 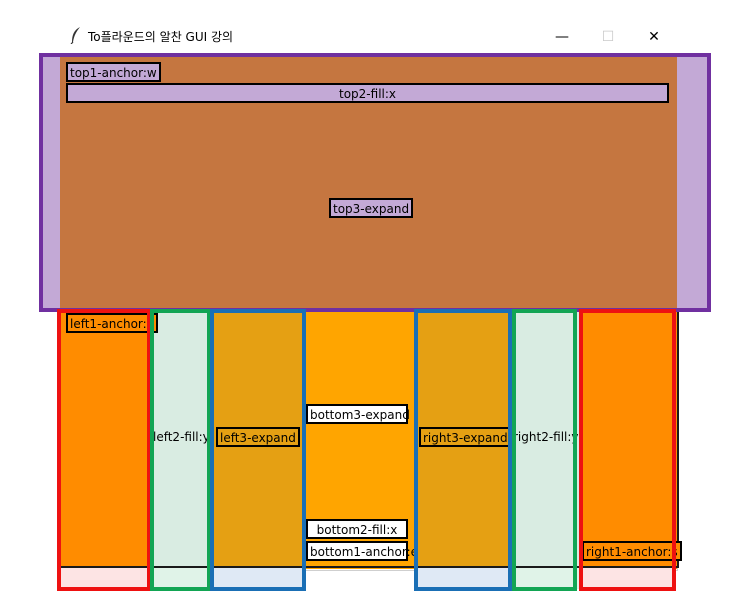 What do you see at coordinates (258, 450) in the screenshot?
I see `left3-outline` at bounding box center [258, 450].